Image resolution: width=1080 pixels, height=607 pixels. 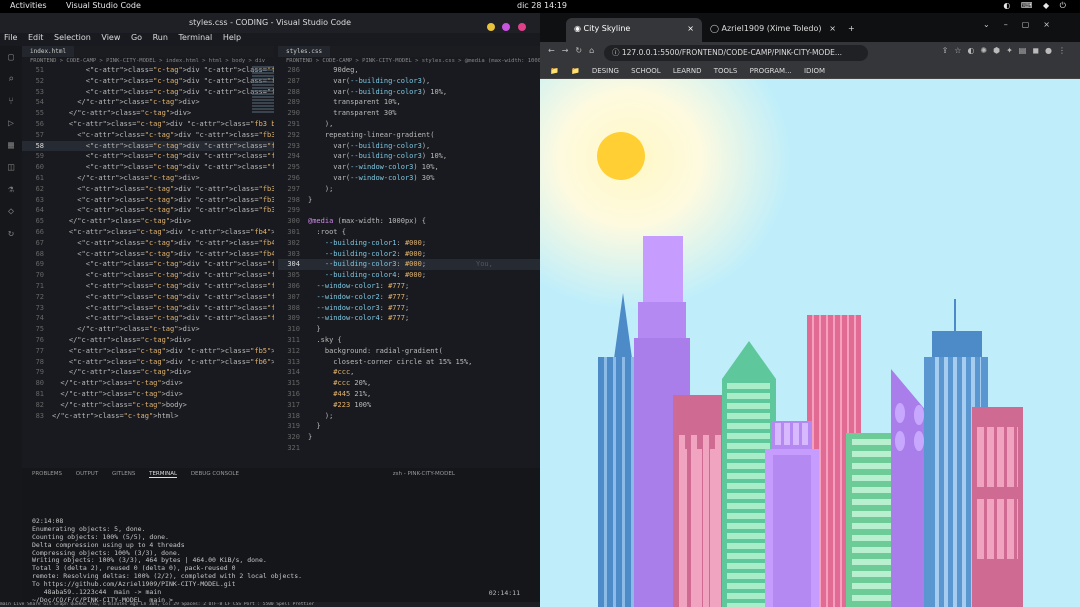 I want to click on code-line: 303 --building-color2: #000;, so click(x=409, y=254).